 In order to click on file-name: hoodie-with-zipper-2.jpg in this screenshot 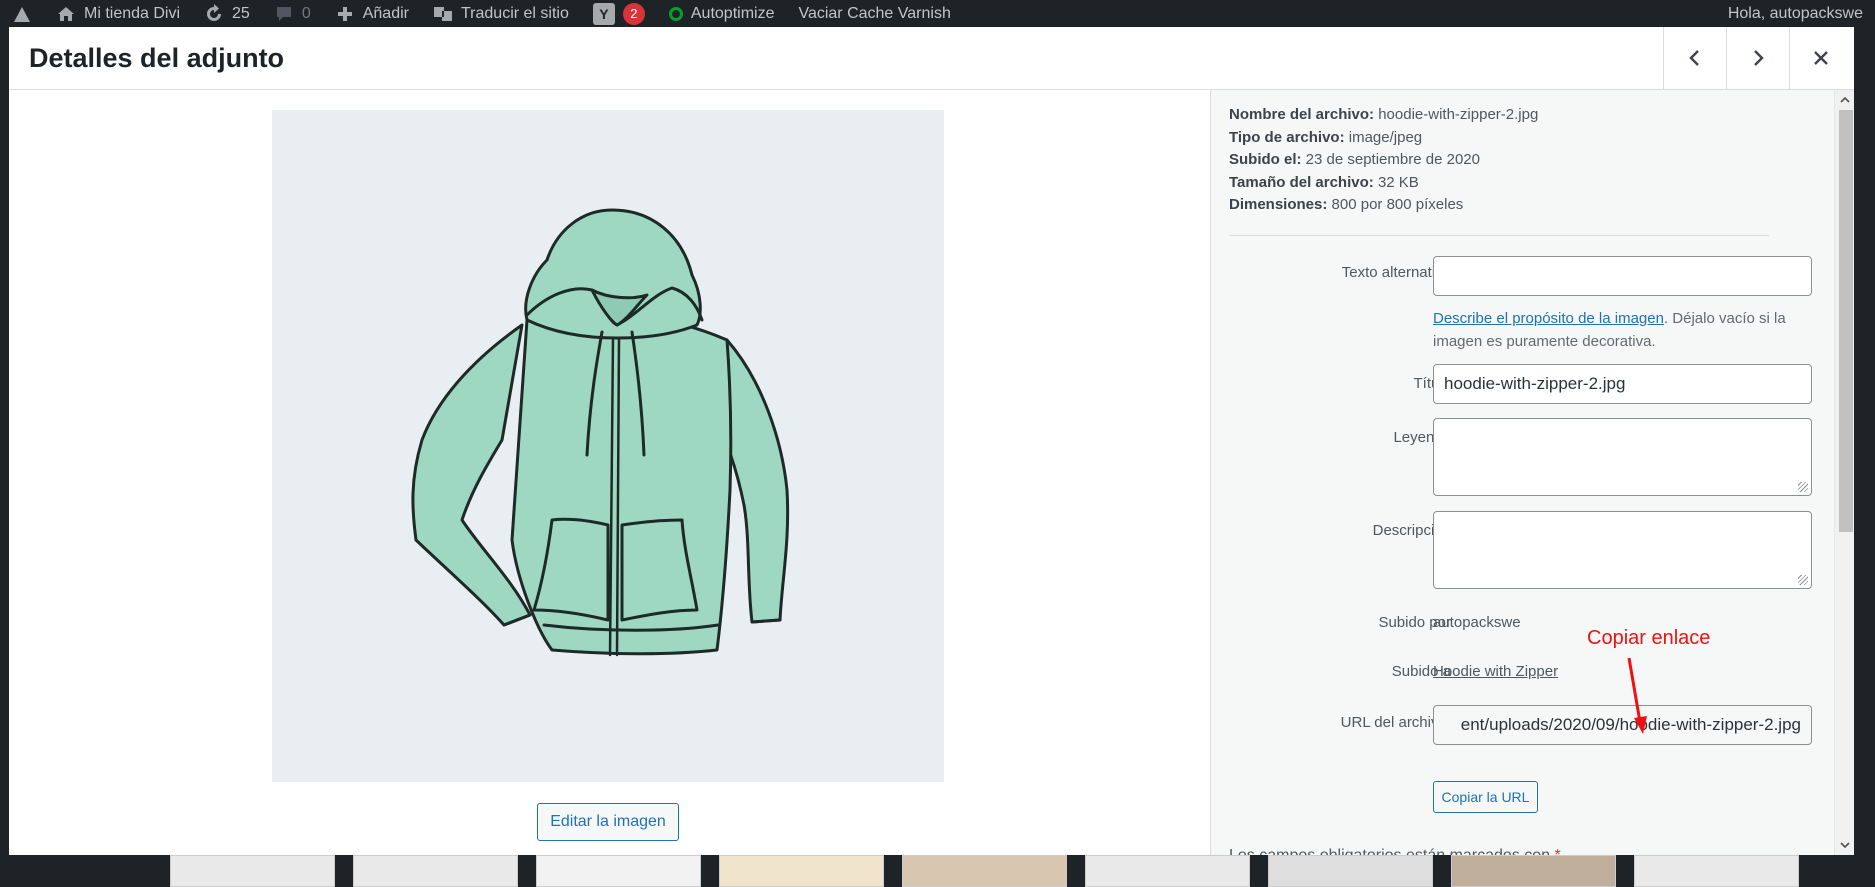, I will do `click(1458, 114)`.